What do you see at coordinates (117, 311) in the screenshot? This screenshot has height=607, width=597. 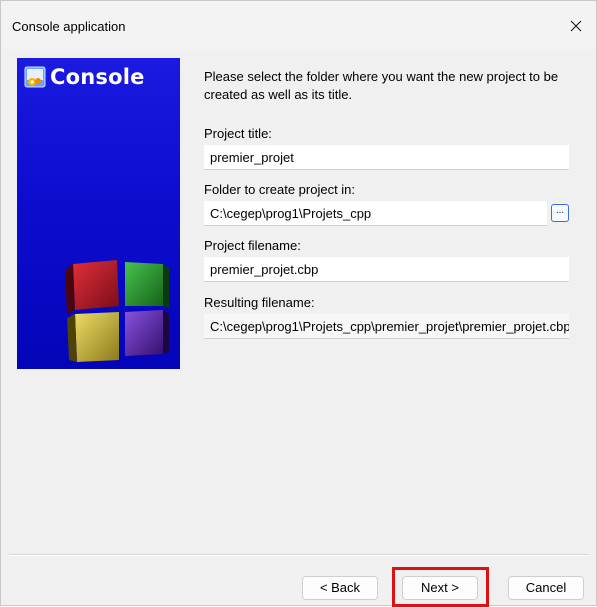 I see `codeblocks-cubes-logo` at bounding box center [117, 311].